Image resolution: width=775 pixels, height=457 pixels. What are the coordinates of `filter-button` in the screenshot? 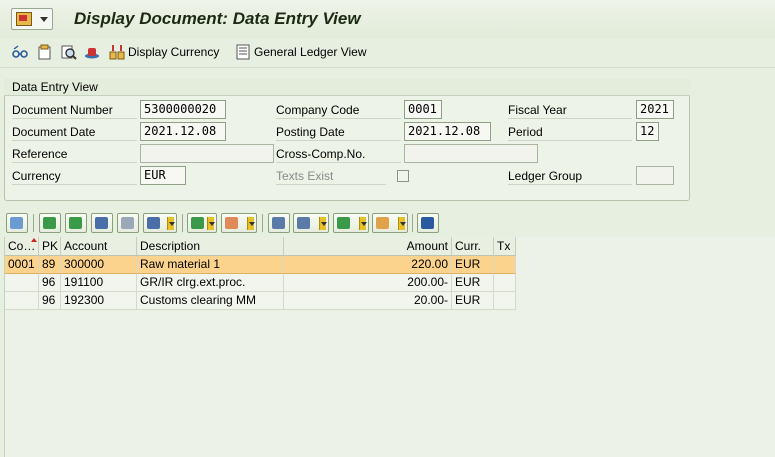 It's located at (160, 223).